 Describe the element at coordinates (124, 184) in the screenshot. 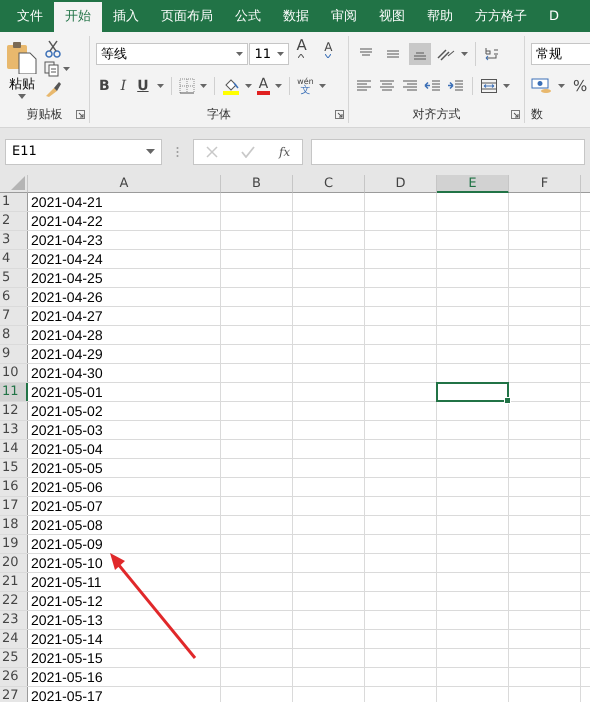

I see `column-header: A` at that location.